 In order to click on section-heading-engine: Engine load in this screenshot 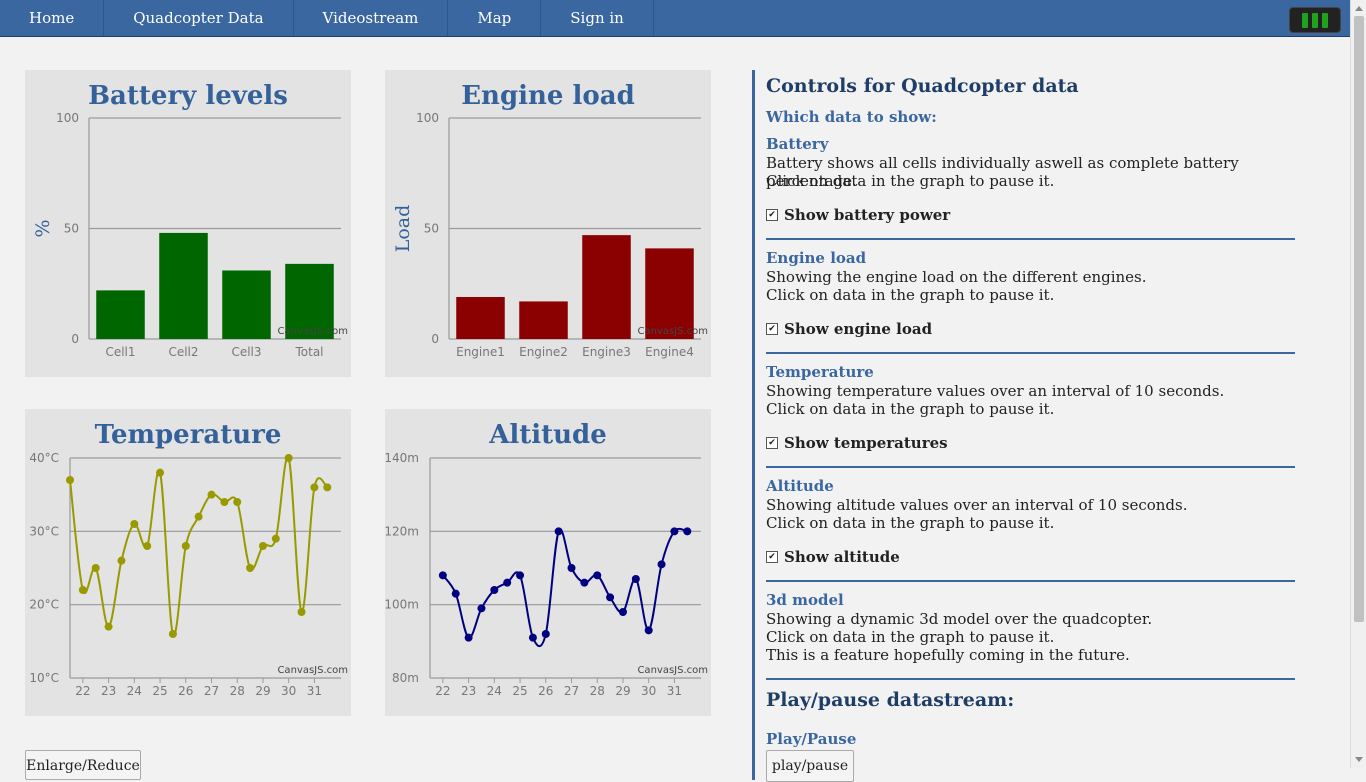, I will do `click(816, 258)`.